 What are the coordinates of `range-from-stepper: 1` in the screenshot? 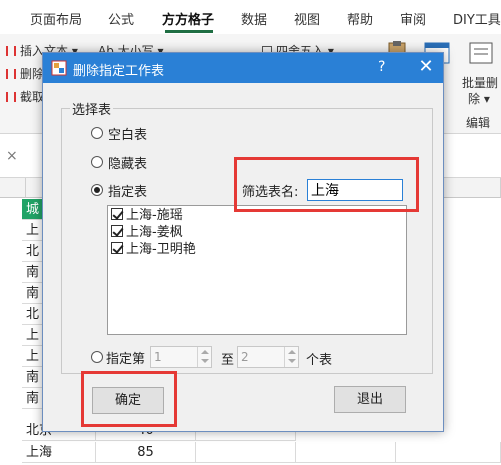 It's located at (181, 357).